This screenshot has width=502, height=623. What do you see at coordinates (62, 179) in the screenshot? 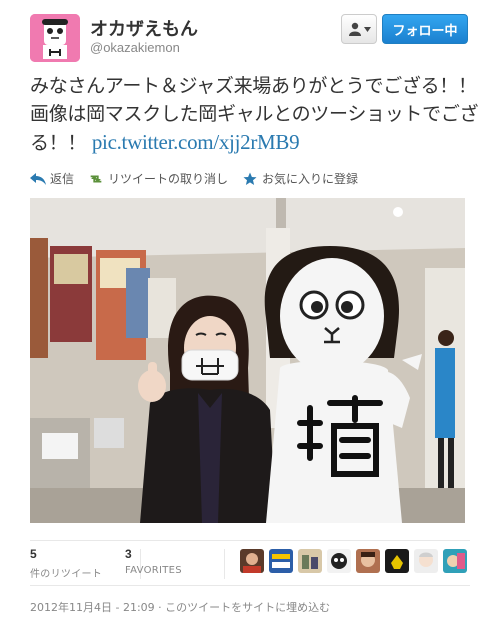
I see `reply-label: 返信` at bounding box center [62, 179].